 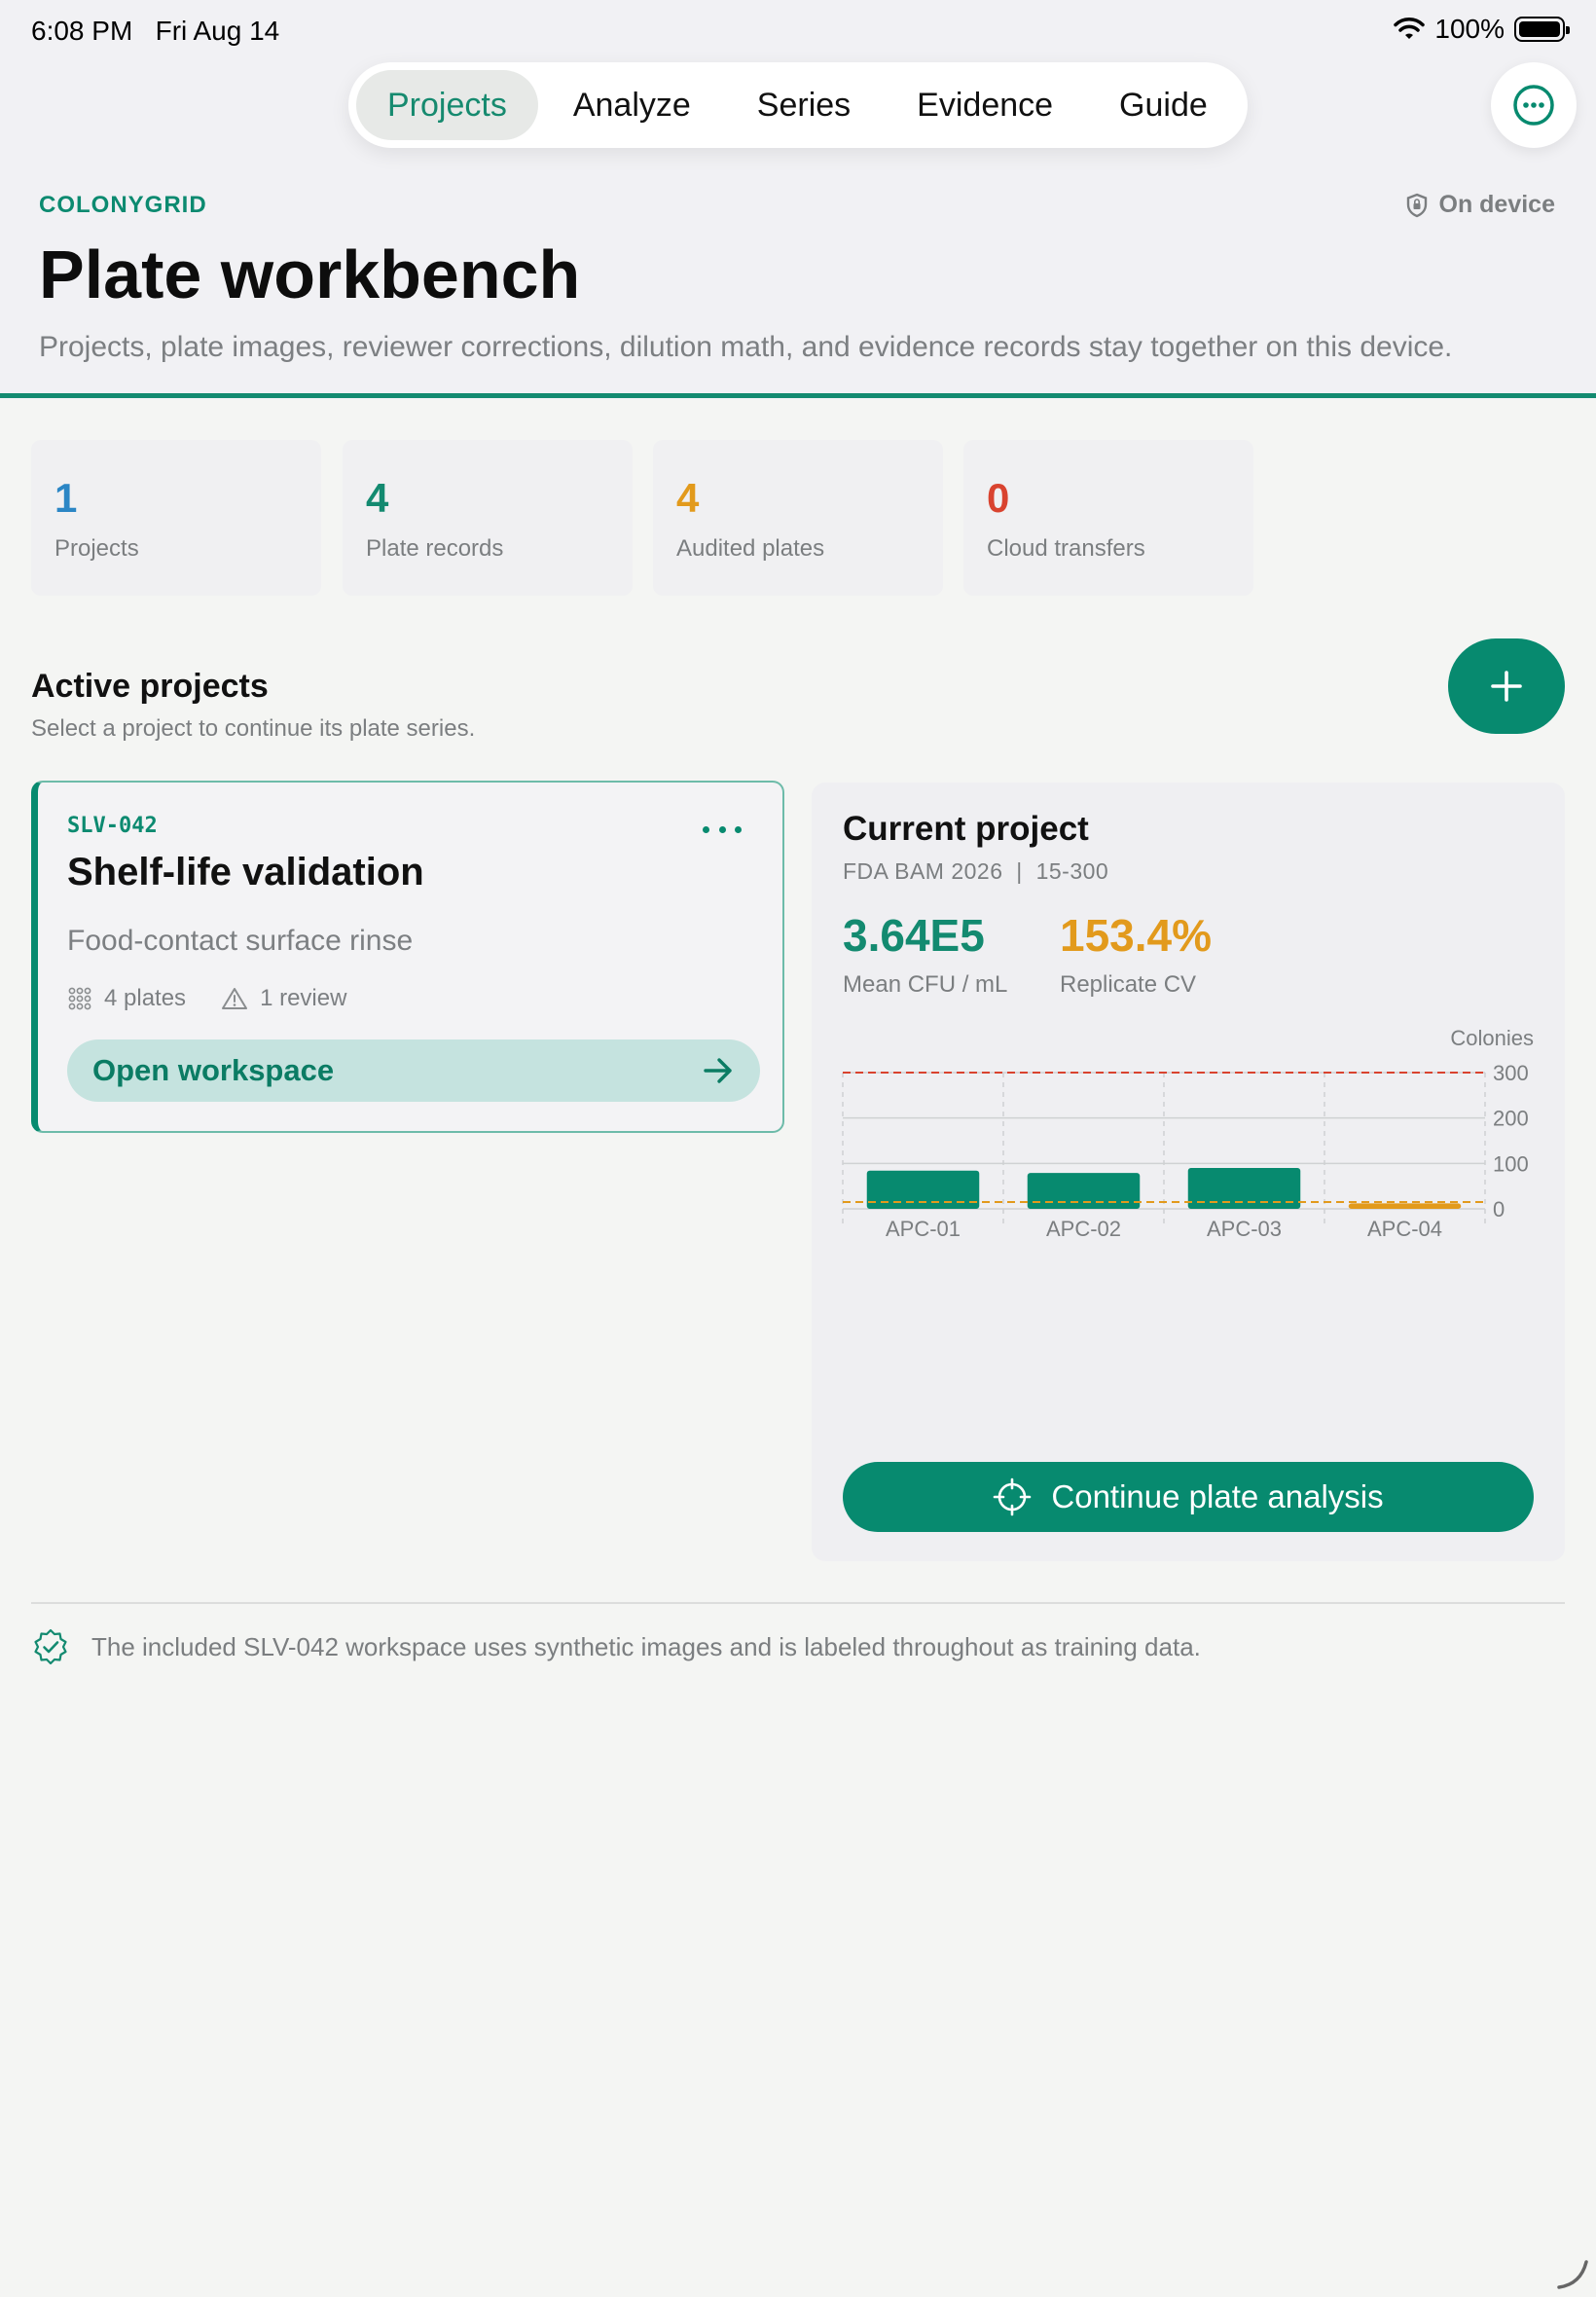 I want to click on stat-card-projects: 1 Projects, so click(x=176, y=518).